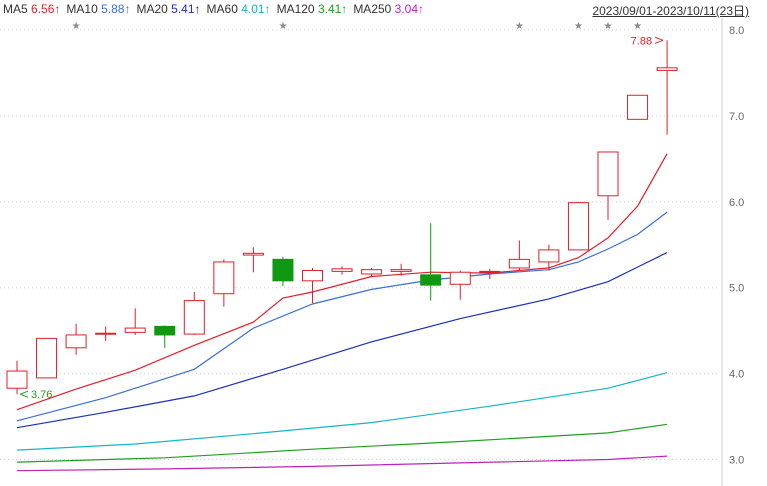 This screenshot has height=486, width=767. What do you see at coordinates (736, 117) in the screenshot?
I see `y-tick-label: 7.0` at bounding box center [736, 117].